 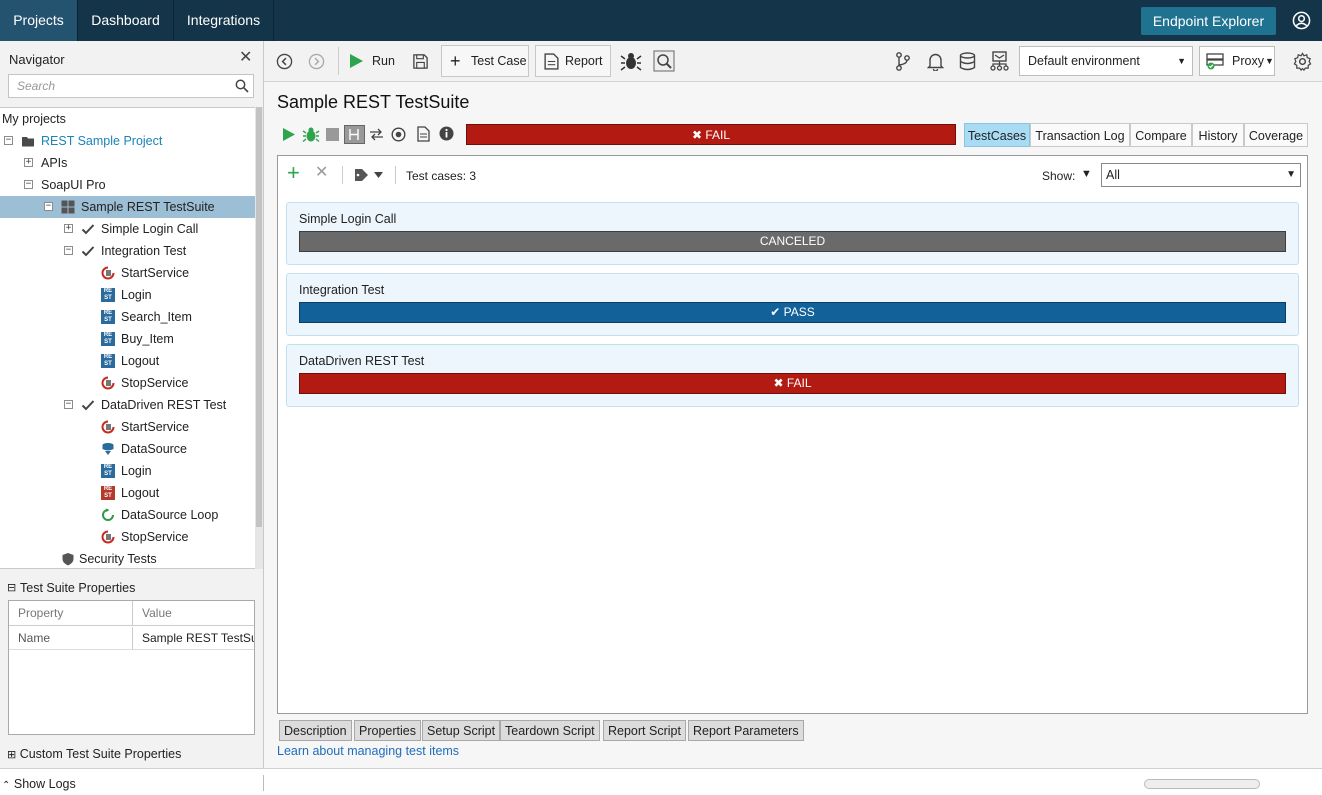 What do you see at coordinates (108, 449) in the screenshot?
I see `datasource-icon` at bounding box center [108, 449].